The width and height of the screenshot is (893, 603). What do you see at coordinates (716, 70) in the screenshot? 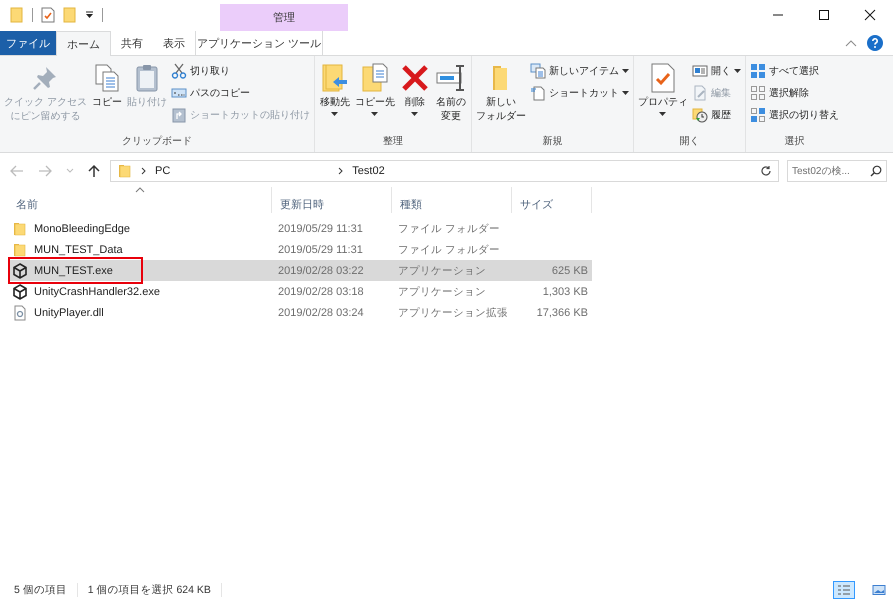
I see `ribbon-button: 開く` at bounding box center [716, 70].